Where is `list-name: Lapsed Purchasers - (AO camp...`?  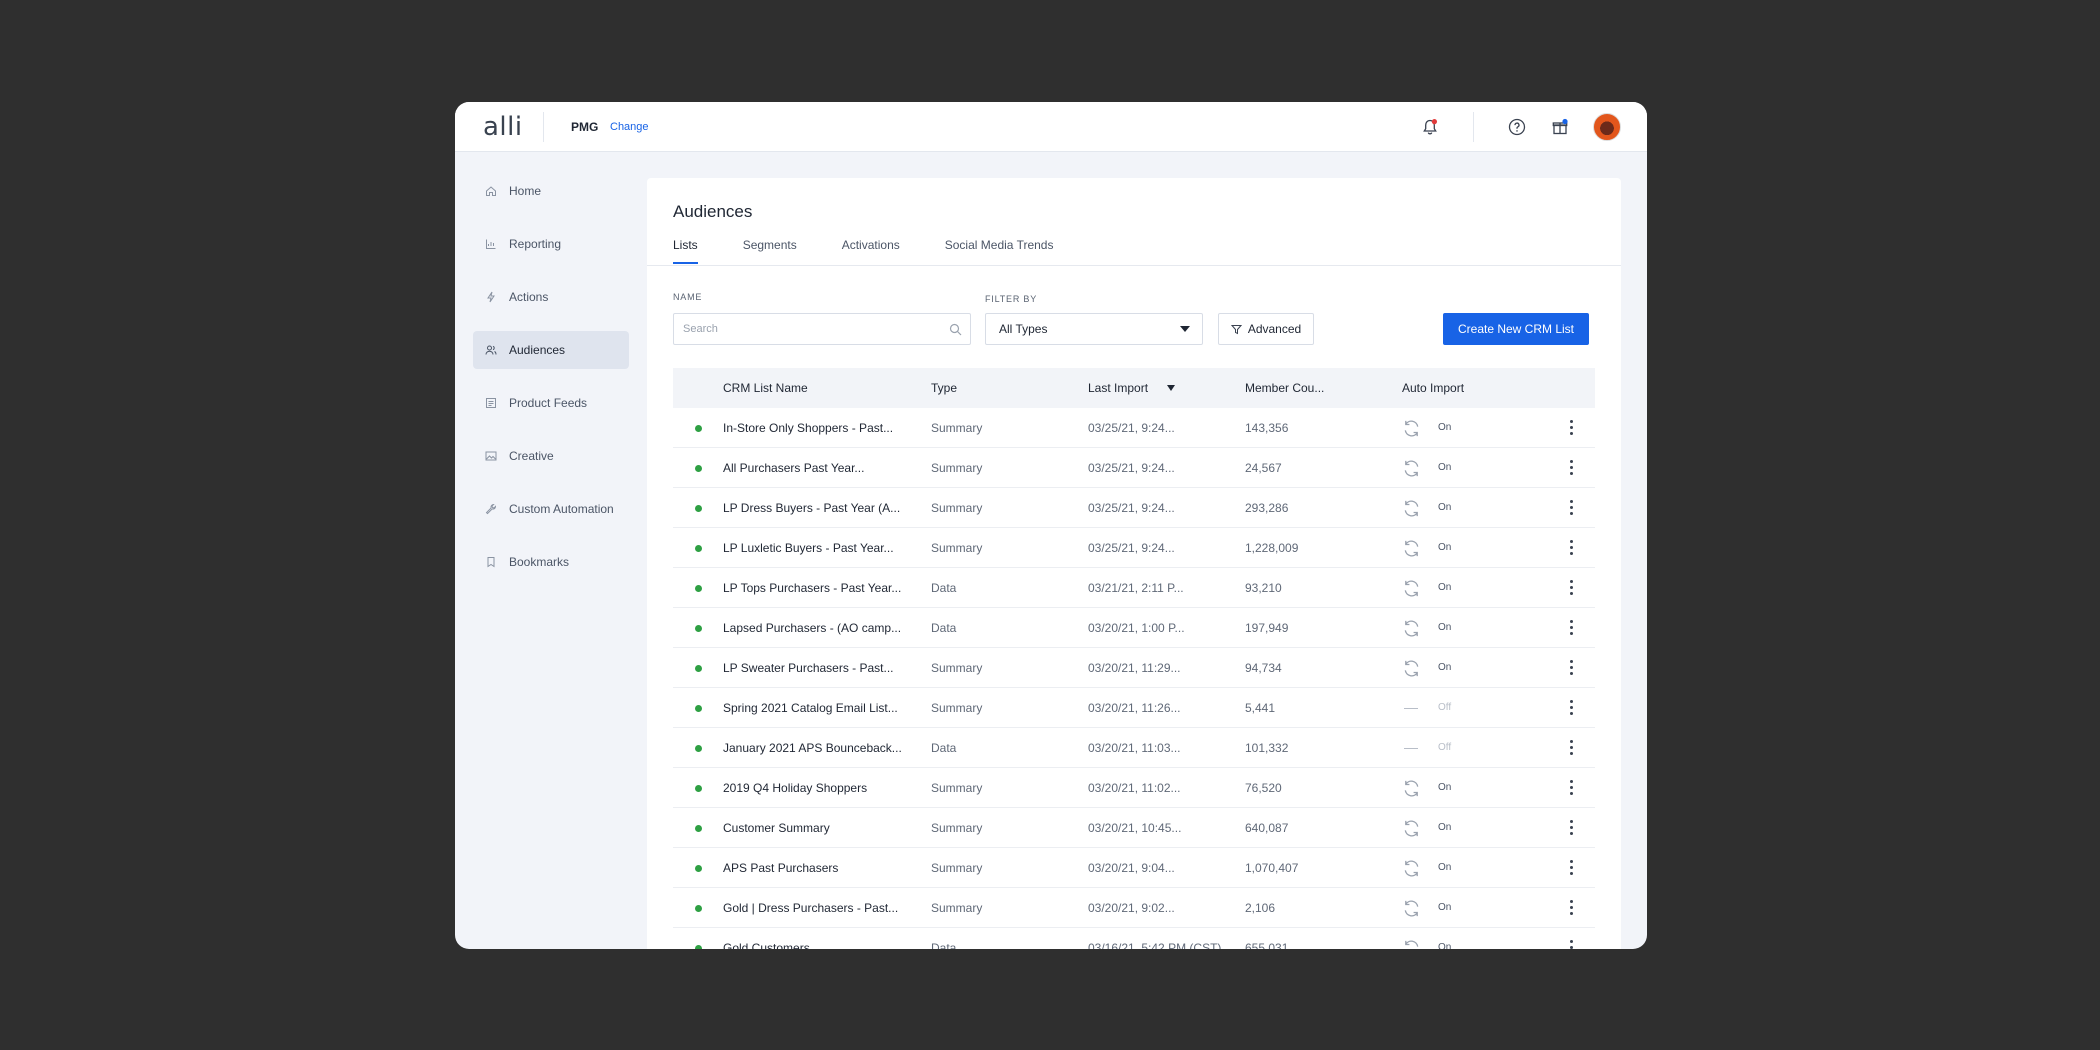 list-name: Lapsed Purchasers - (AO camp... is located at coordinates (812, 628).